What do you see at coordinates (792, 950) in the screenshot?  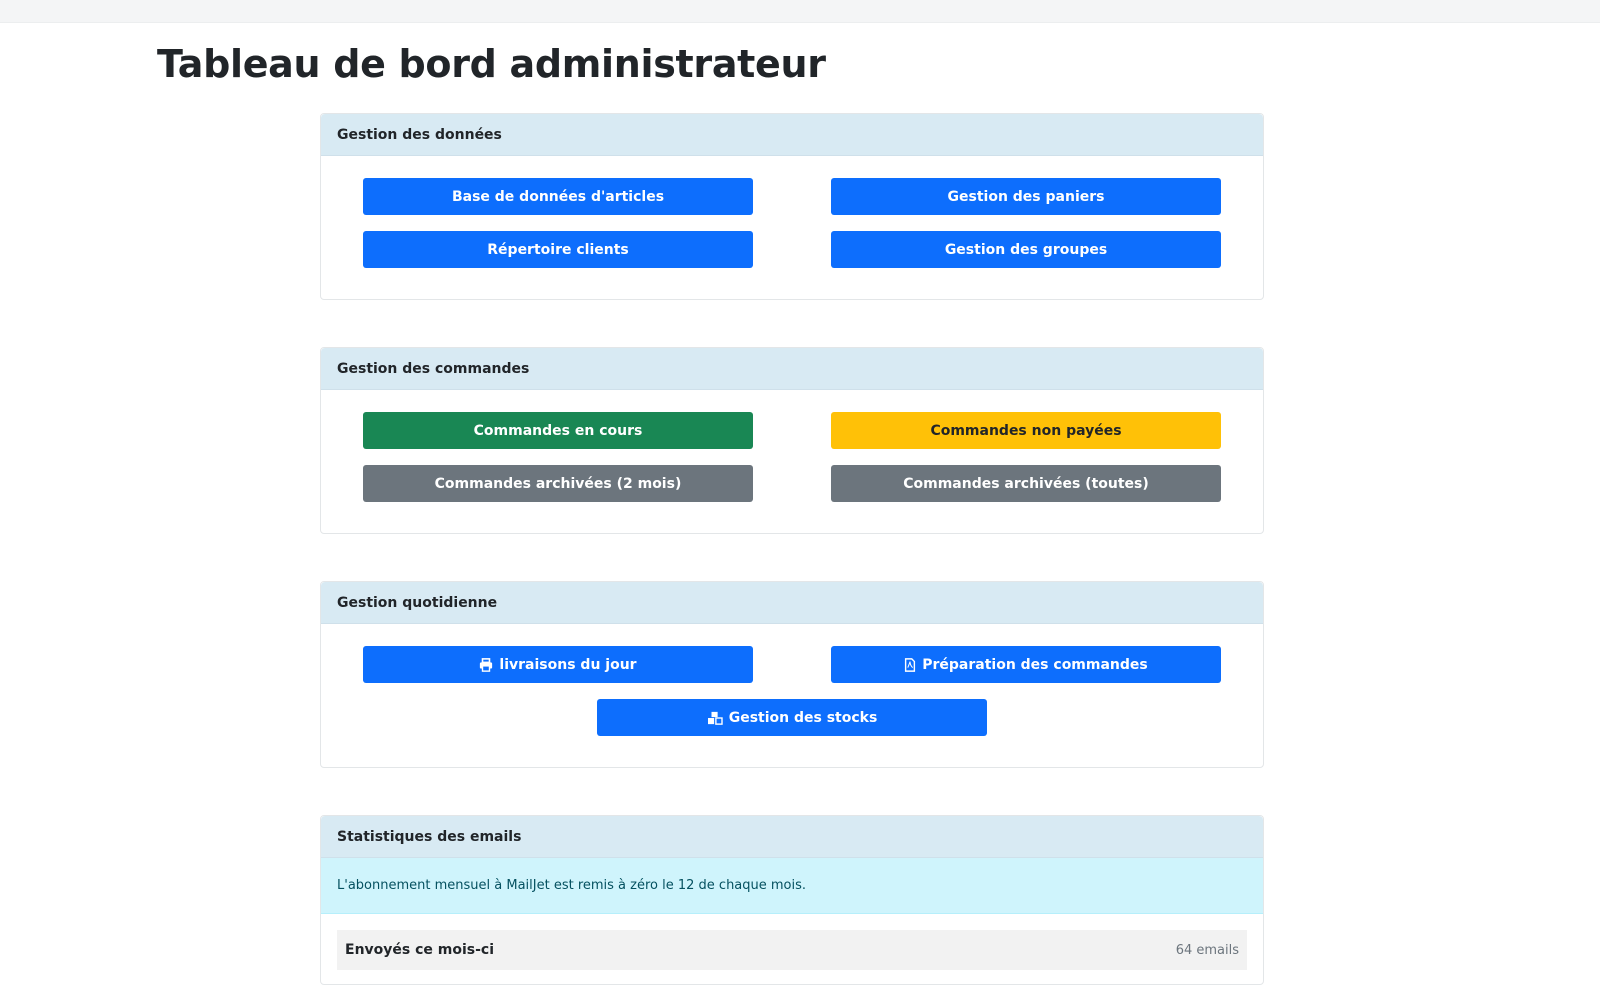 I see `emails-sent-row: Envoyés ce mois-ci 64 emails` at bounding box center [792, 950].